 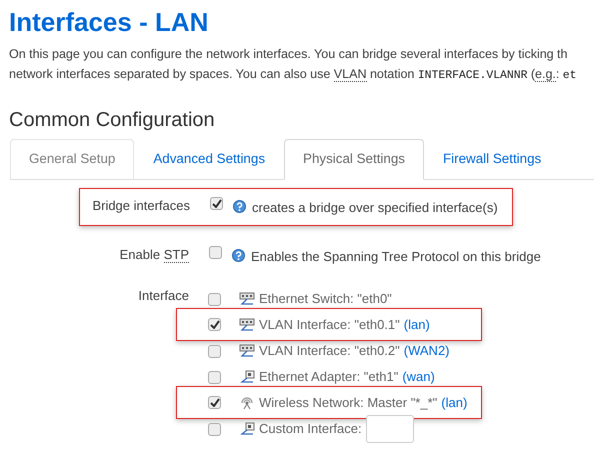 What do you see at coordinates (329, 351) in the screenshot?
I see `interface-label: VLAN Interface: "eth0.2"` at bounding box center [329, 351].